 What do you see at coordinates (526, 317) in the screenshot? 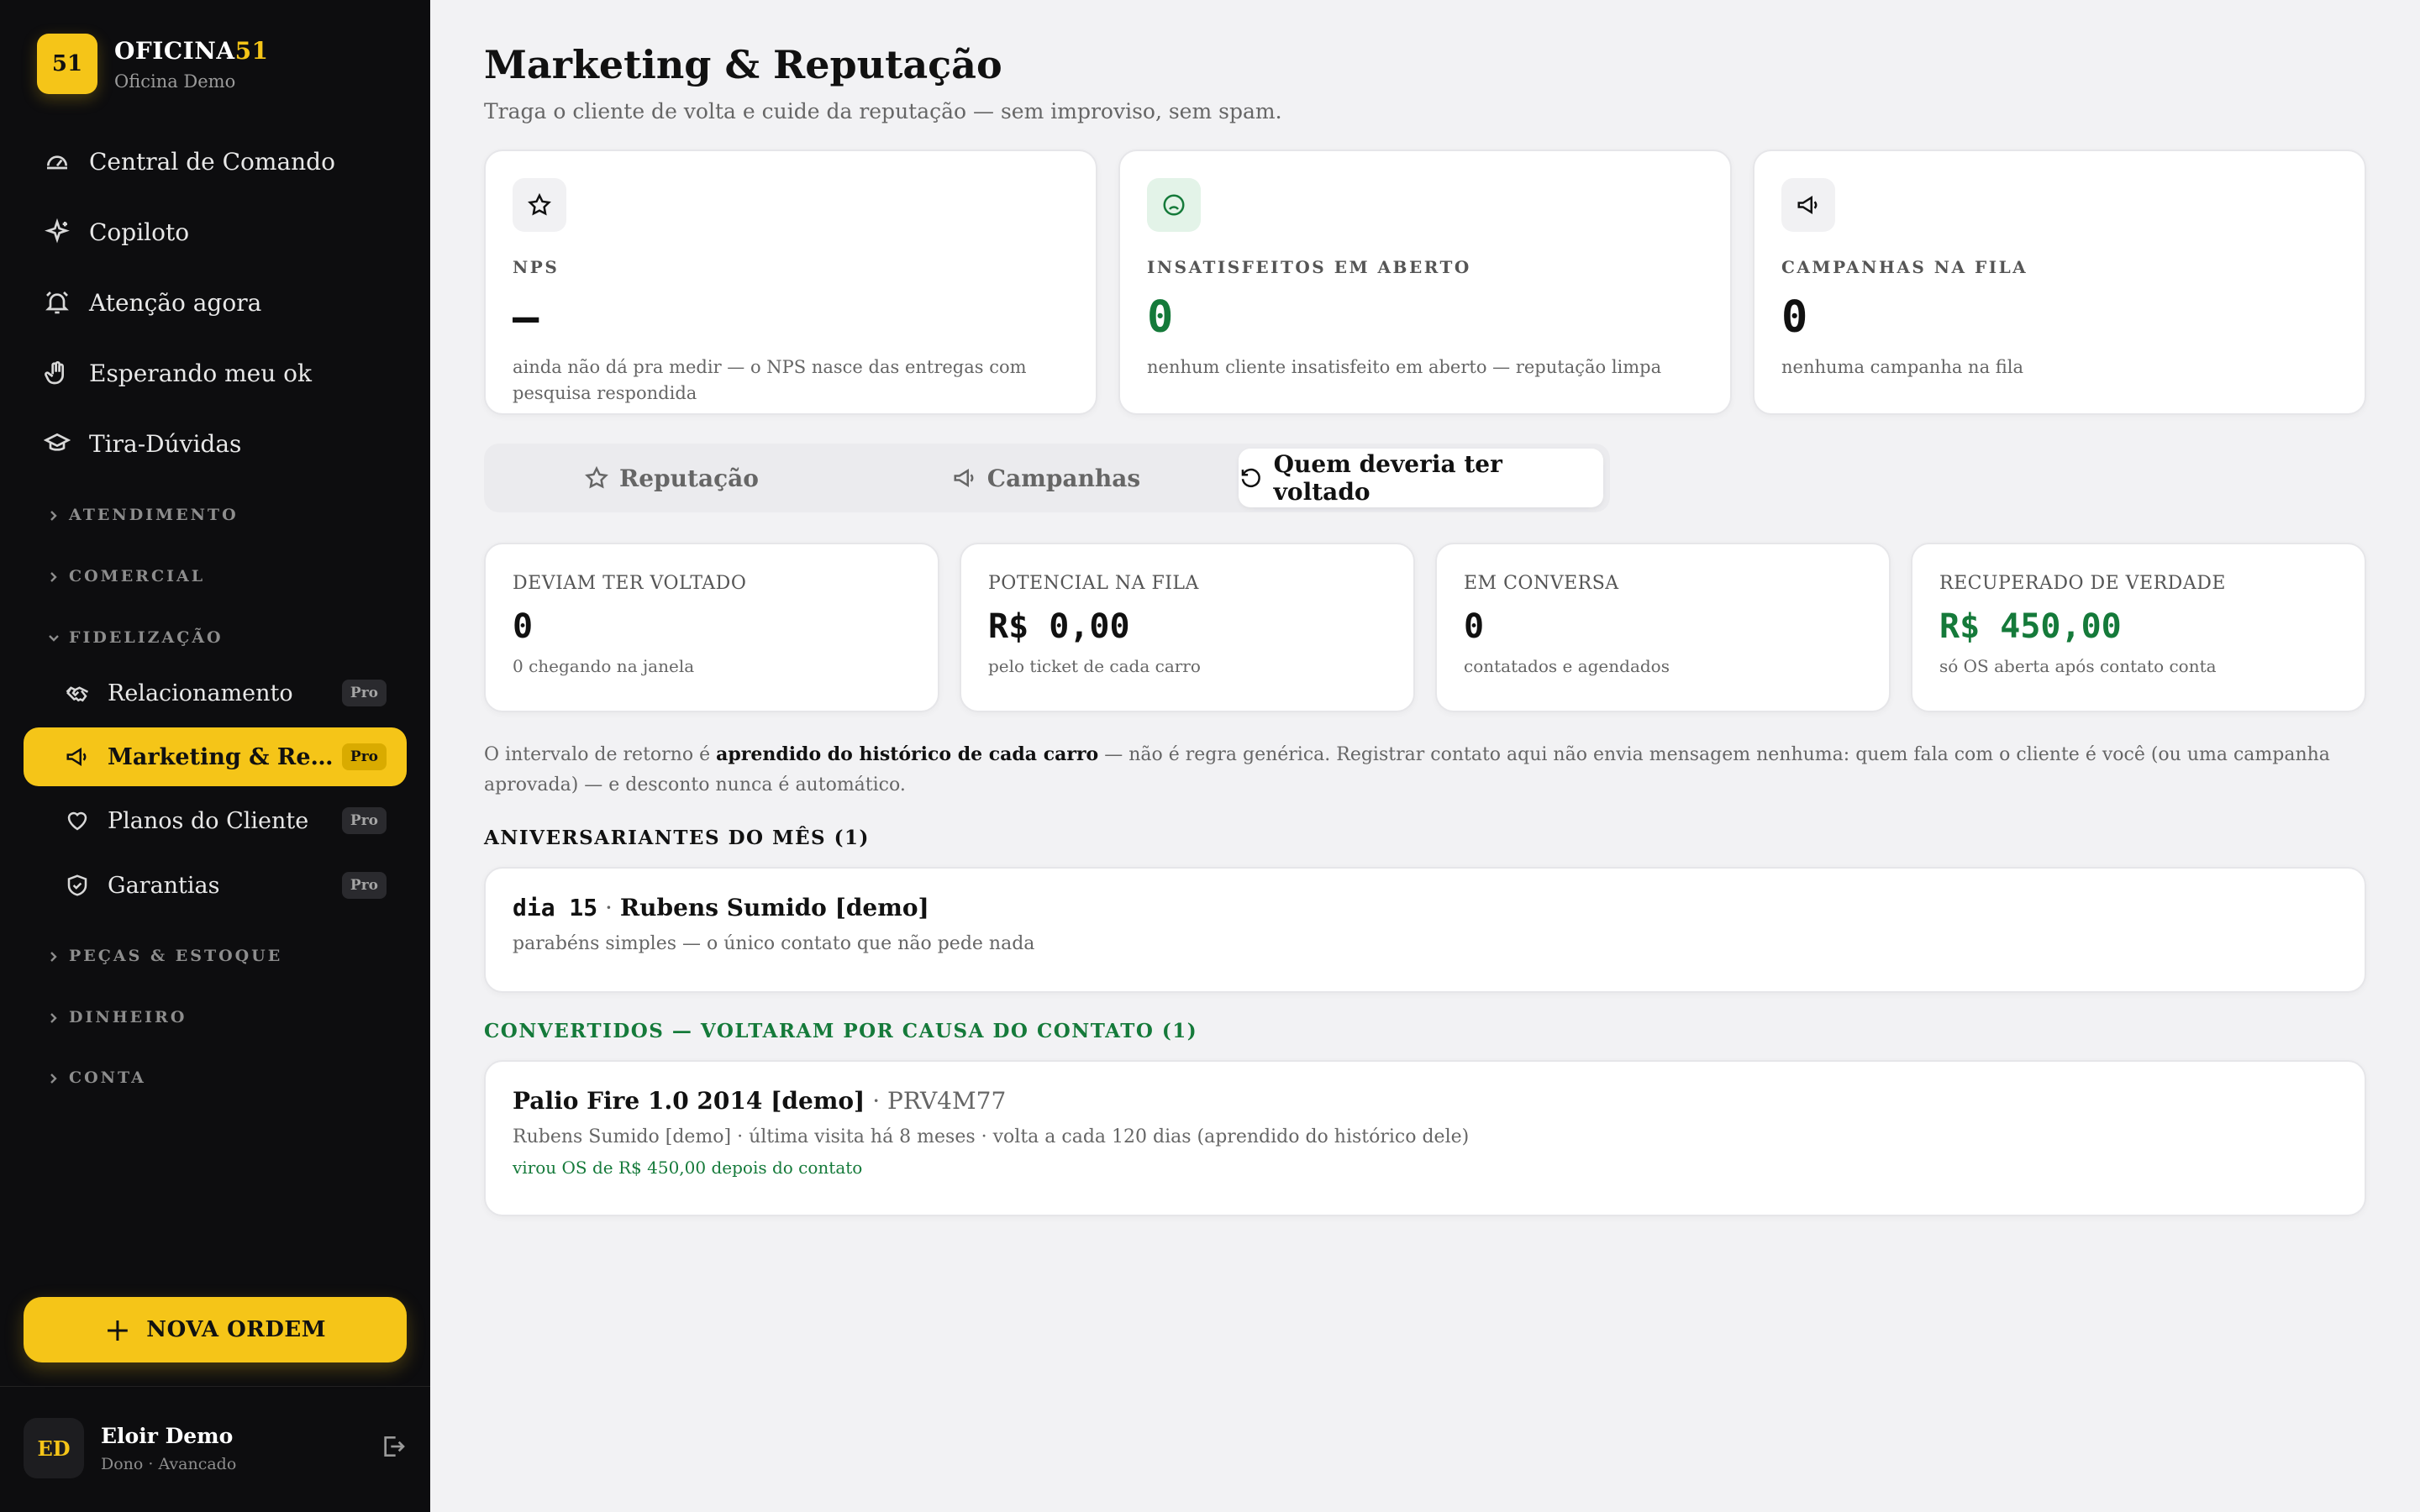
I see `kpi-value: —` at bounding box center [526, 317].